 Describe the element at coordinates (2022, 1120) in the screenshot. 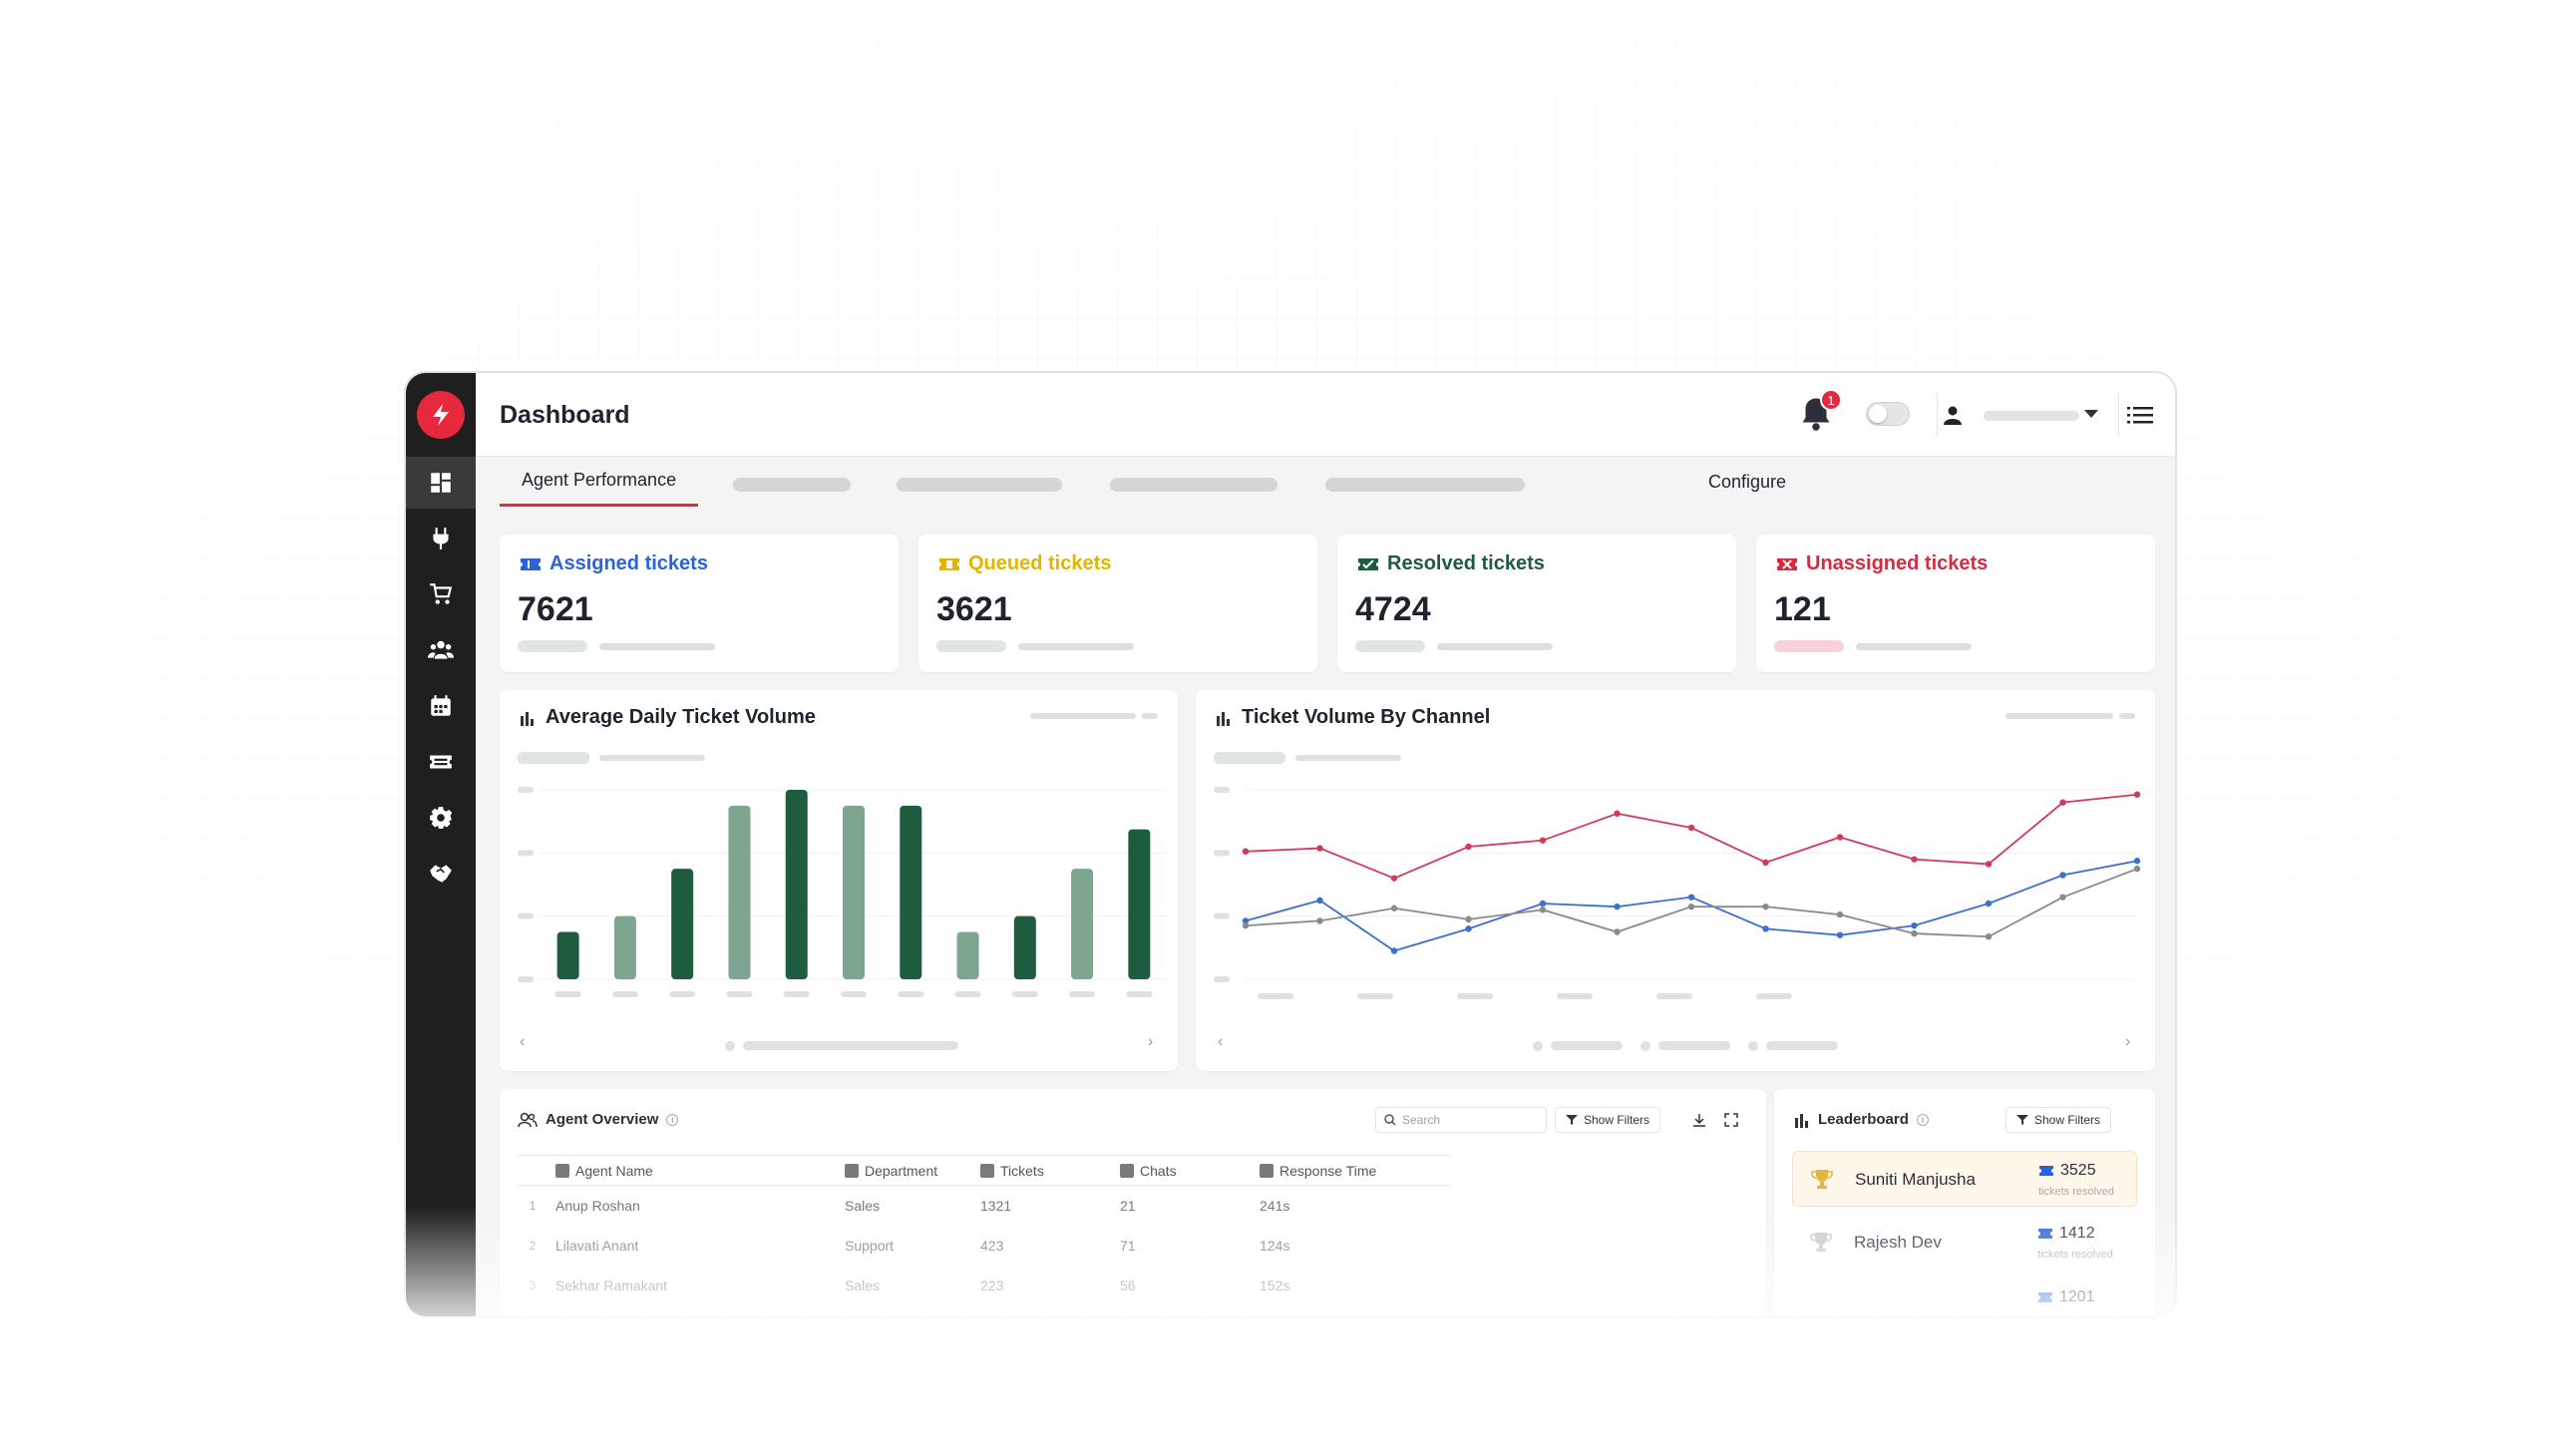

I see `filter-icon` at that location.